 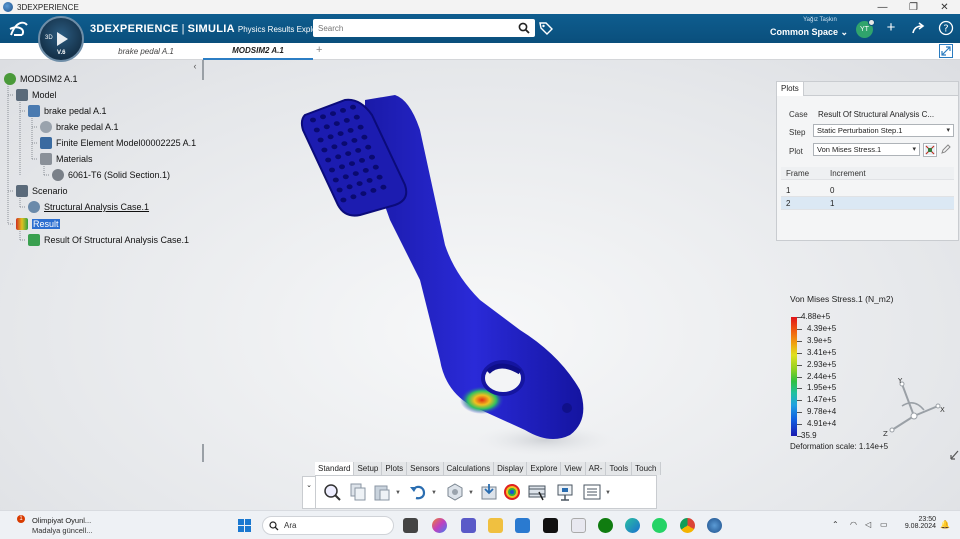 What do you see at coordinates (358, 492) in the screenshot?
I see `copy-icon` at bounding box center [358, 492].